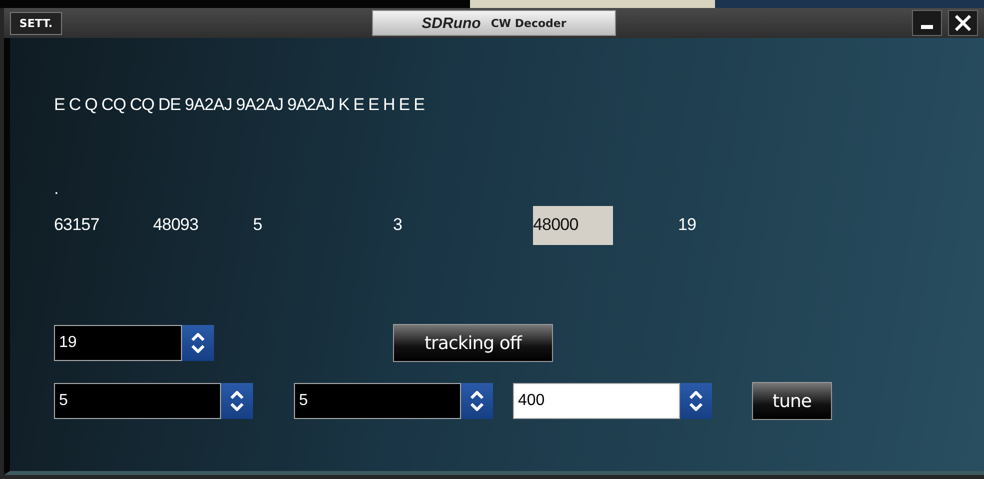 This screenshot has height=479, width=984. Describe the element at coordinates (451, 23) in the screenshot. I see `logo-text: SDRuno` at that location.